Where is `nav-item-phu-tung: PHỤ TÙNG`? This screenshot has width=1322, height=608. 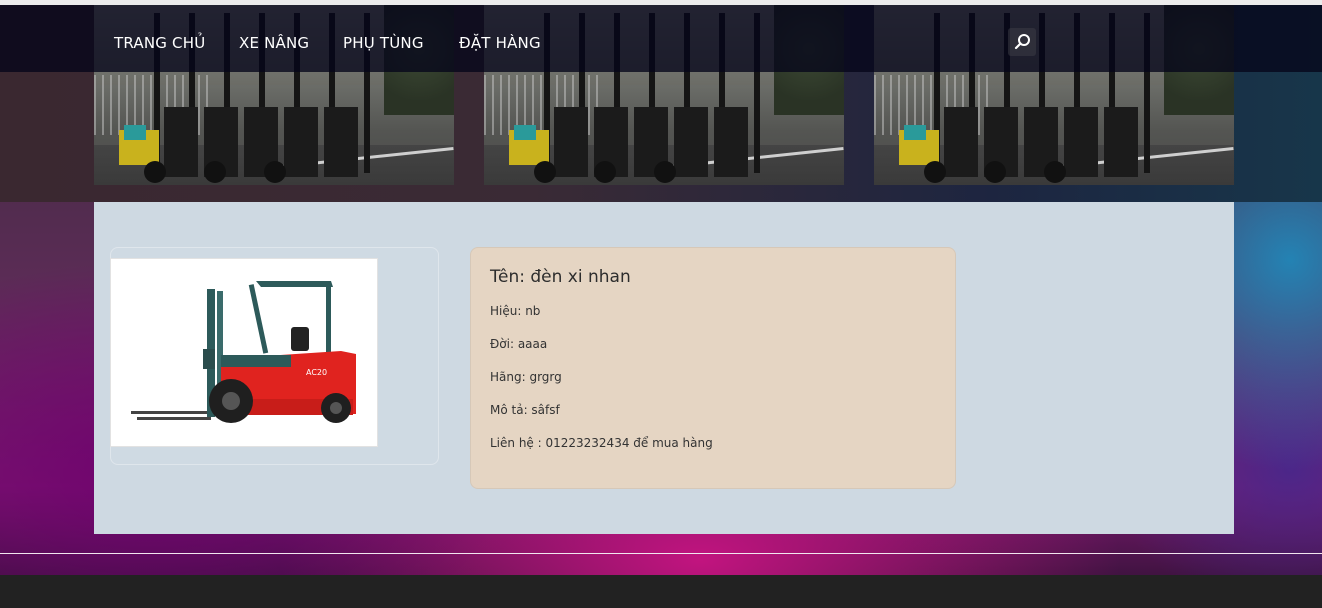 nav-item-phu-tung: PHỤ TÙNG is located at coordinates (383, 43).